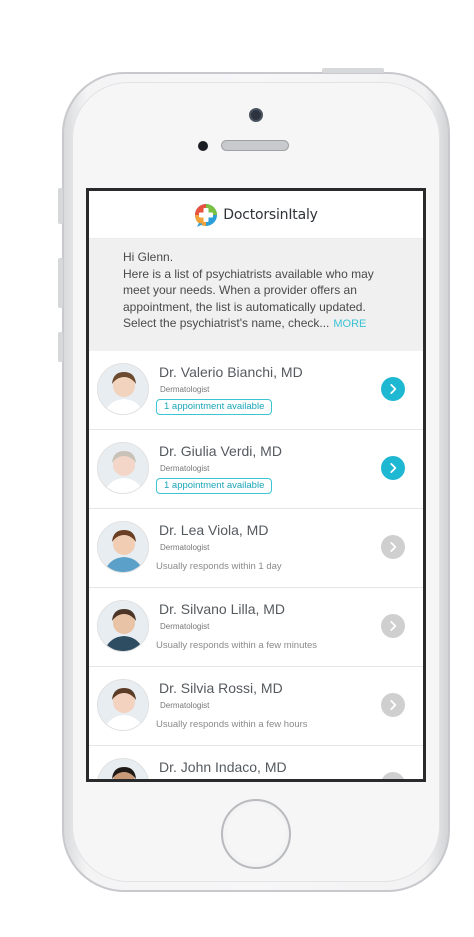  Describe the element at coordinates (353, 70) in the screenshot. I see `power-button` at that location.